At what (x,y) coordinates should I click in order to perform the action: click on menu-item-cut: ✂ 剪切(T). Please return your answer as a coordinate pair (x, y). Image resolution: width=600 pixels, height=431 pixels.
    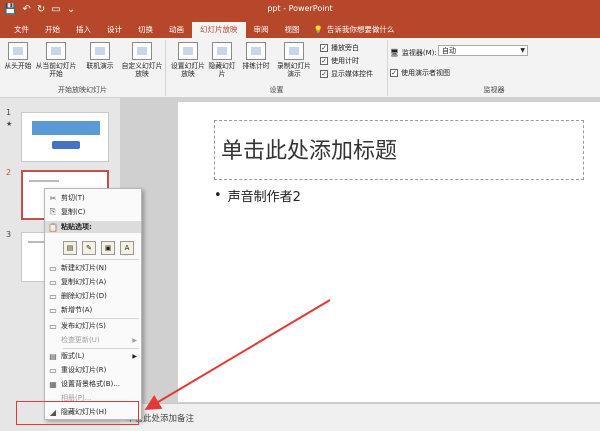
    Looking at the image, I should click on (93, 198).